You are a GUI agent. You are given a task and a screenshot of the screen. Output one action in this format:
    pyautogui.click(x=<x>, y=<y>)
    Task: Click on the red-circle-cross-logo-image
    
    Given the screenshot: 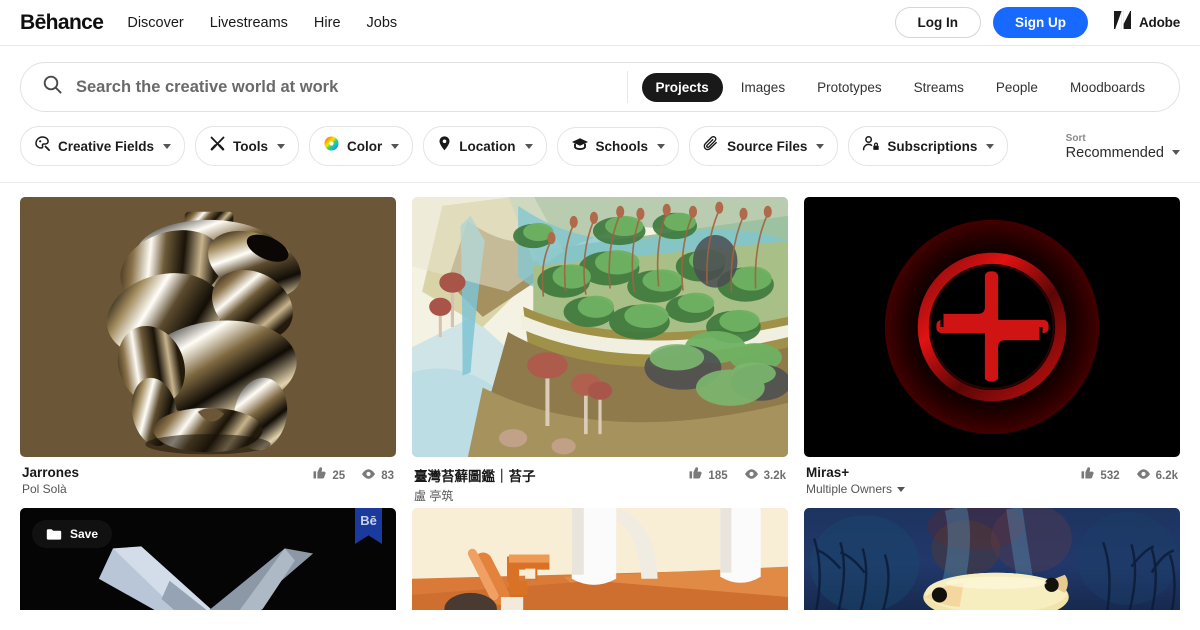 What is the action you would take?
    pyautogui.click(x=992, y=327)
    